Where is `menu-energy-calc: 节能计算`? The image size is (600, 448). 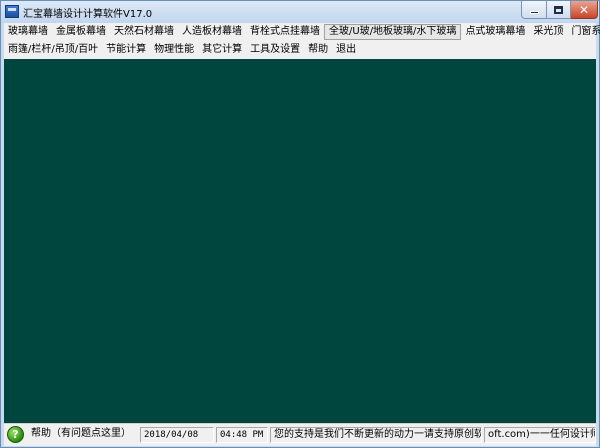
menu-energy-calc: 节能计算 is located at coordinates (126, 50).